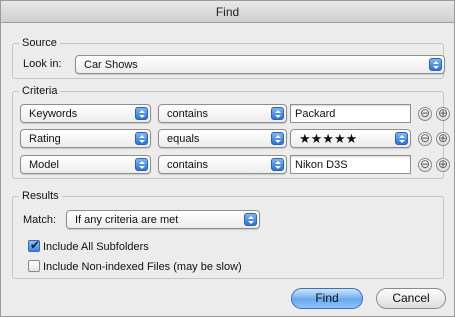 This screenshot has height=317, width=455. Describe the element at coordinates (350, 164) in the screenshot. I see `criteria-value-field: Nikon D3S` at that location.